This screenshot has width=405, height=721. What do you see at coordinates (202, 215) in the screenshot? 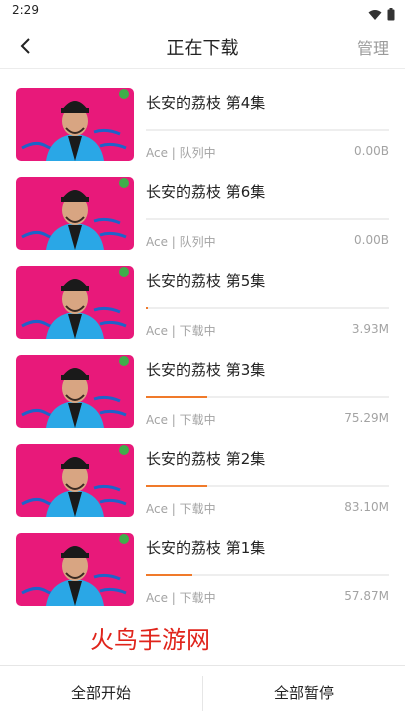
I see `download-item: 长安的荔枝 第6集 Ace | 队列中 0.00B` at bounding box center [202, 215].